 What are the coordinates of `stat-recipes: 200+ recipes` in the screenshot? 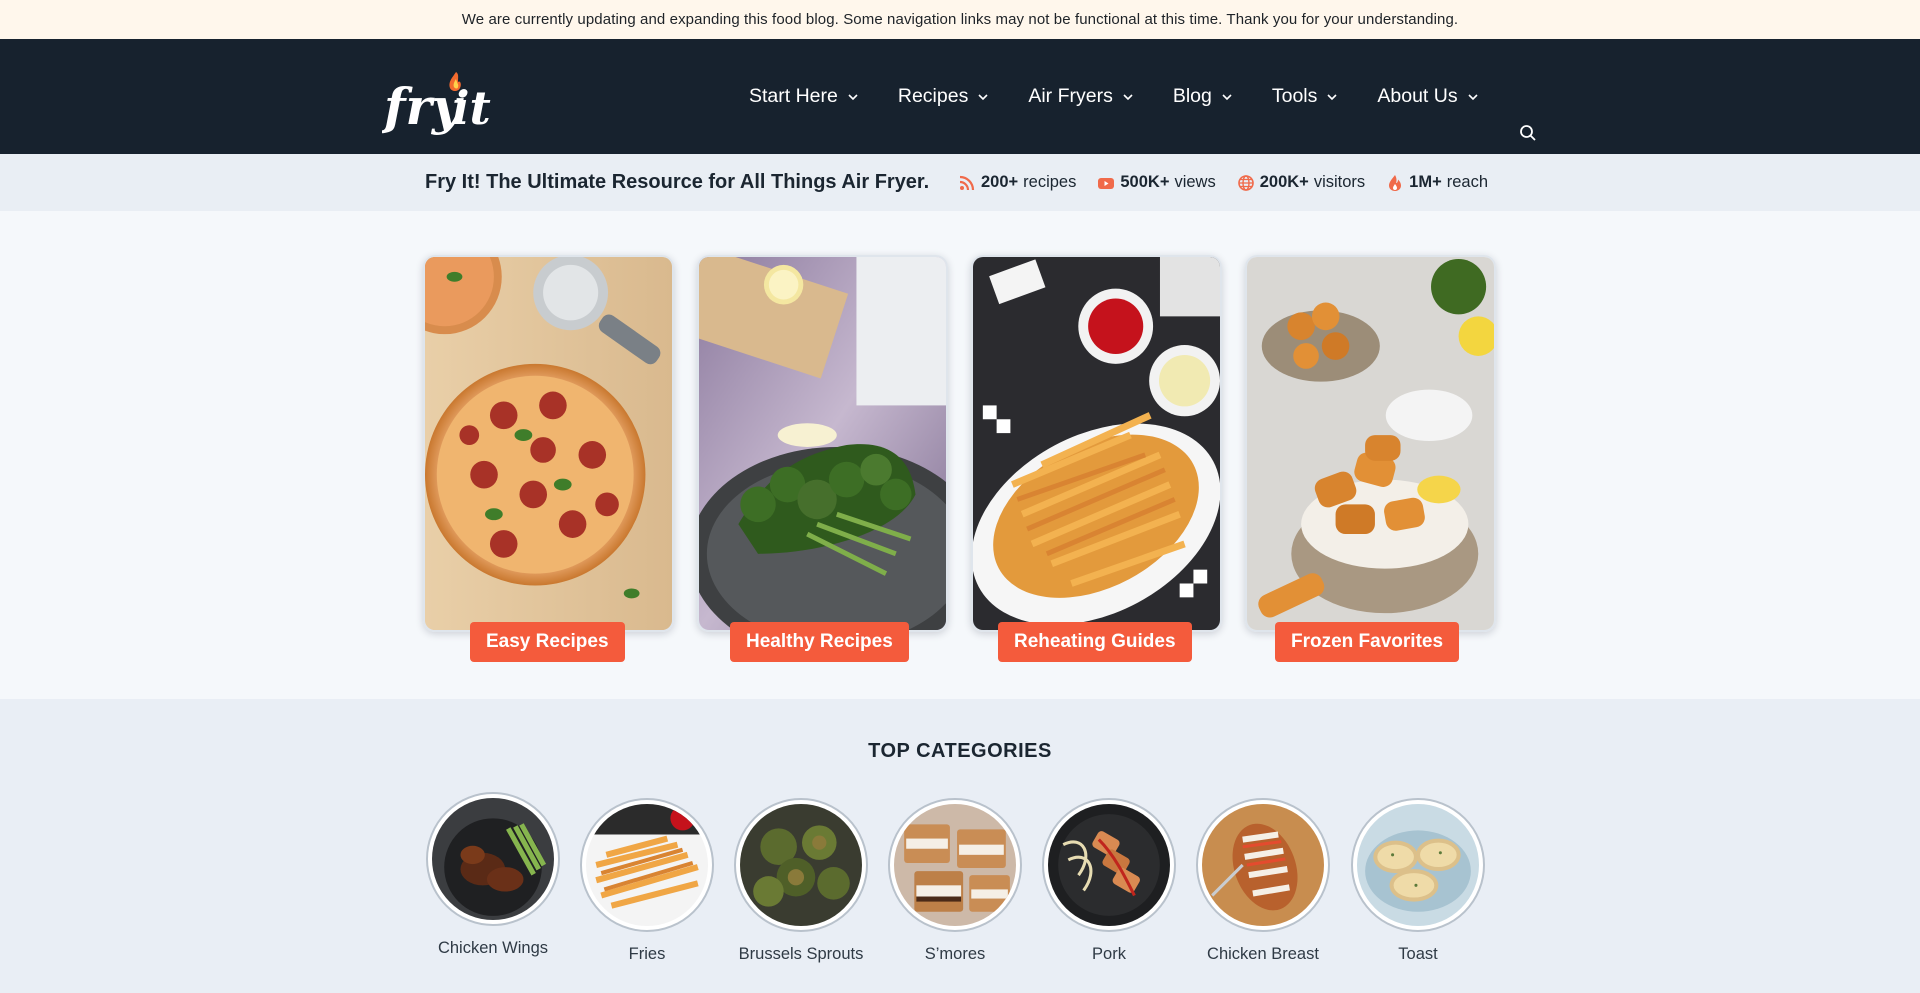 It's located at (1017, 182).